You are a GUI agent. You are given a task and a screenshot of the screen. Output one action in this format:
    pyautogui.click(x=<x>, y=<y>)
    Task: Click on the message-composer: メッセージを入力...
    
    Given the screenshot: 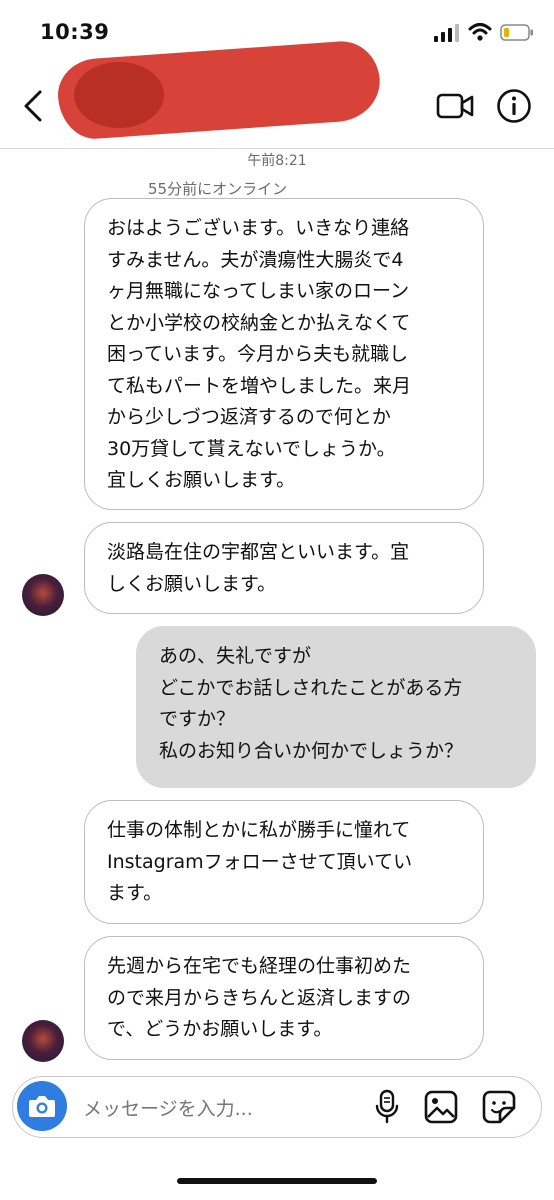 What is the action you would take?
    pyautogui.click(x=277, y=1107)
    